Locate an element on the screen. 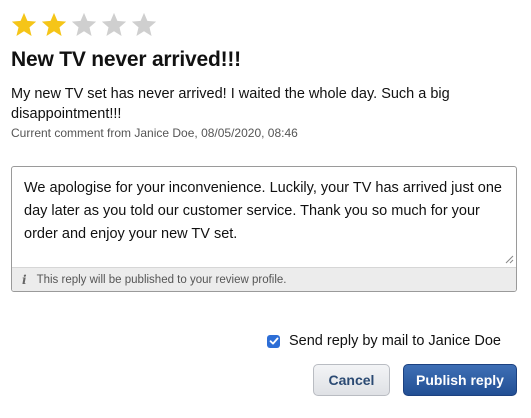 The image size is (531, 418). rating-stars is located at coordinates (84, 25).